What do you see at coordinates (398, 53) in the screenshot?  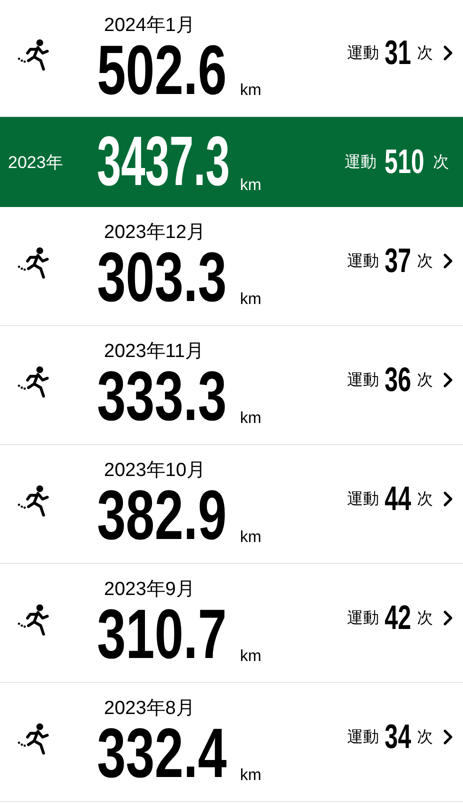 I see `count-value: 31` at bounding box center [398, 53].